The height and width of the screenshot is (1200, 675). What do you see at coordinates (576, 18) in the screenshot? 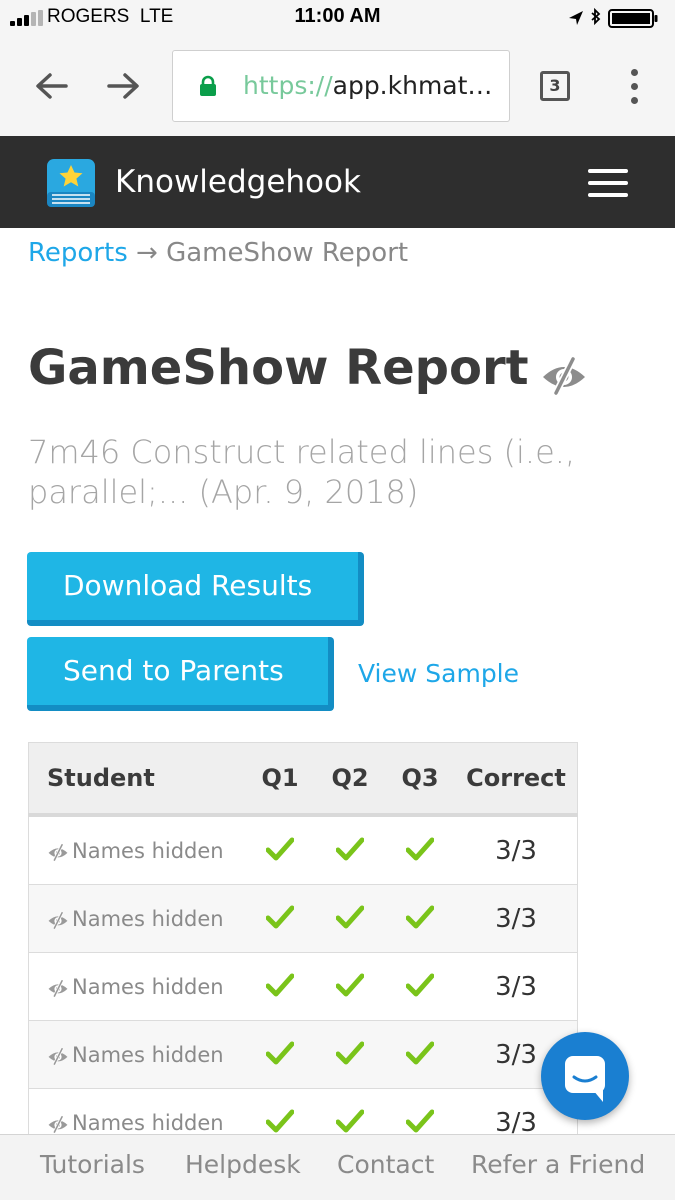
I see `location-icon` at bounding box center [576, 18].